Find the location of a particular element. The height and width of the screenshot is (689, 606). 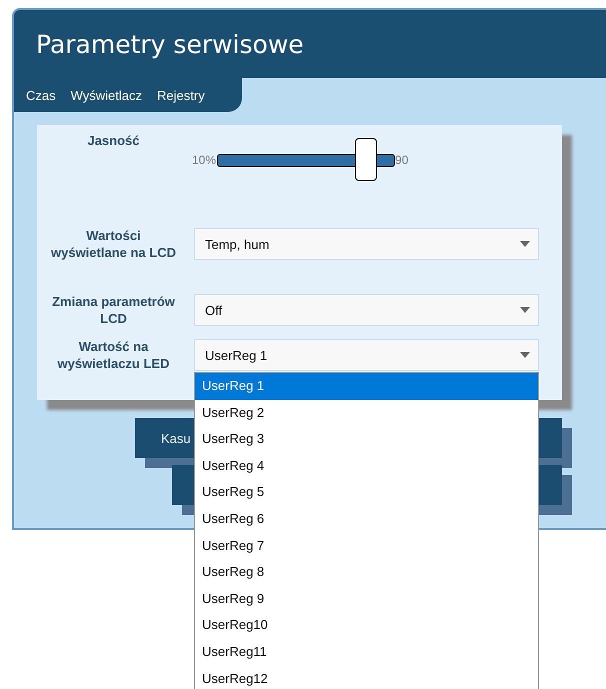

window-title: Parametry serwisowe is located at coordinates (169, 44).